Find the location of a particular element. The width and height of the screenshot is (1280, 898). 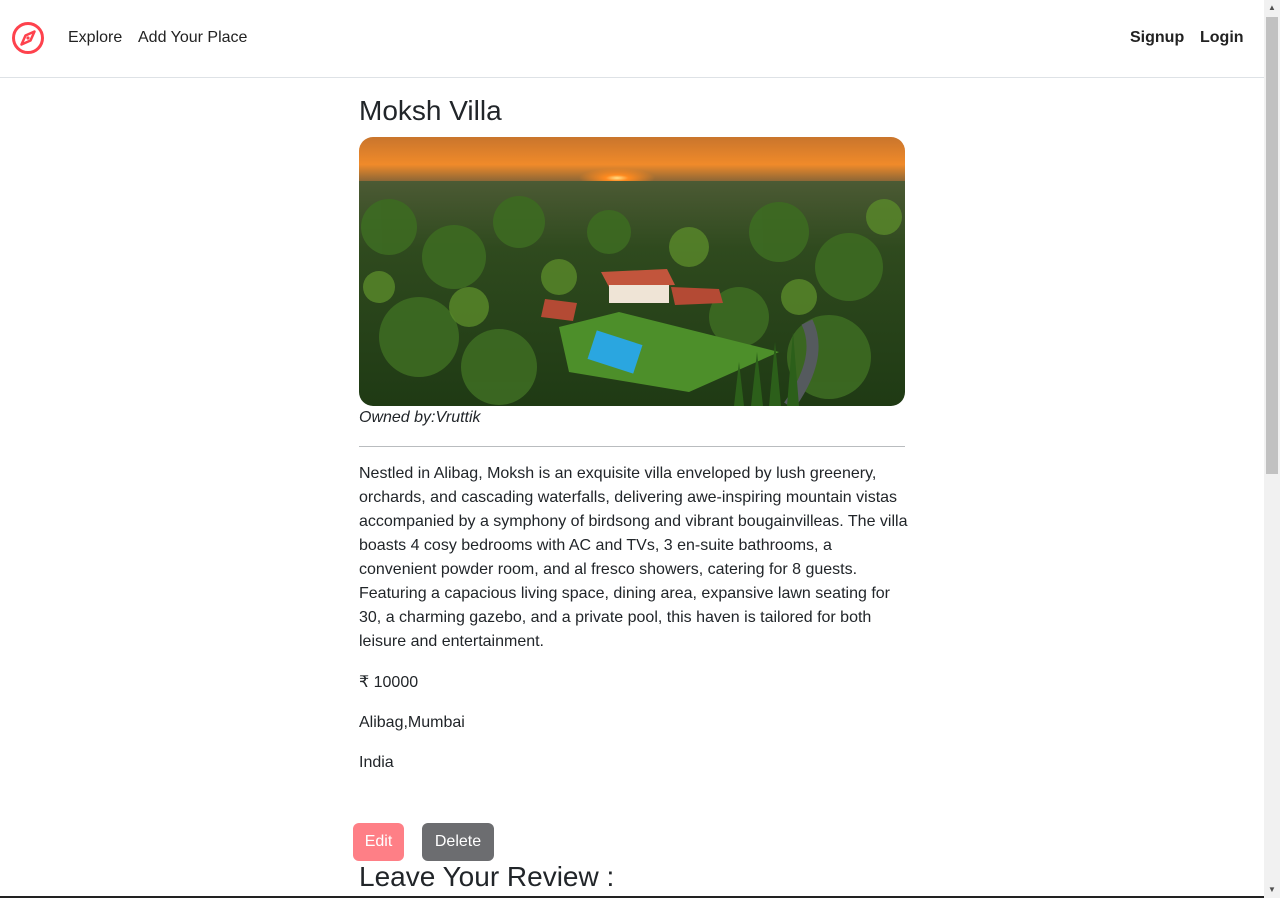

divider is located at coordinates (632, 446).